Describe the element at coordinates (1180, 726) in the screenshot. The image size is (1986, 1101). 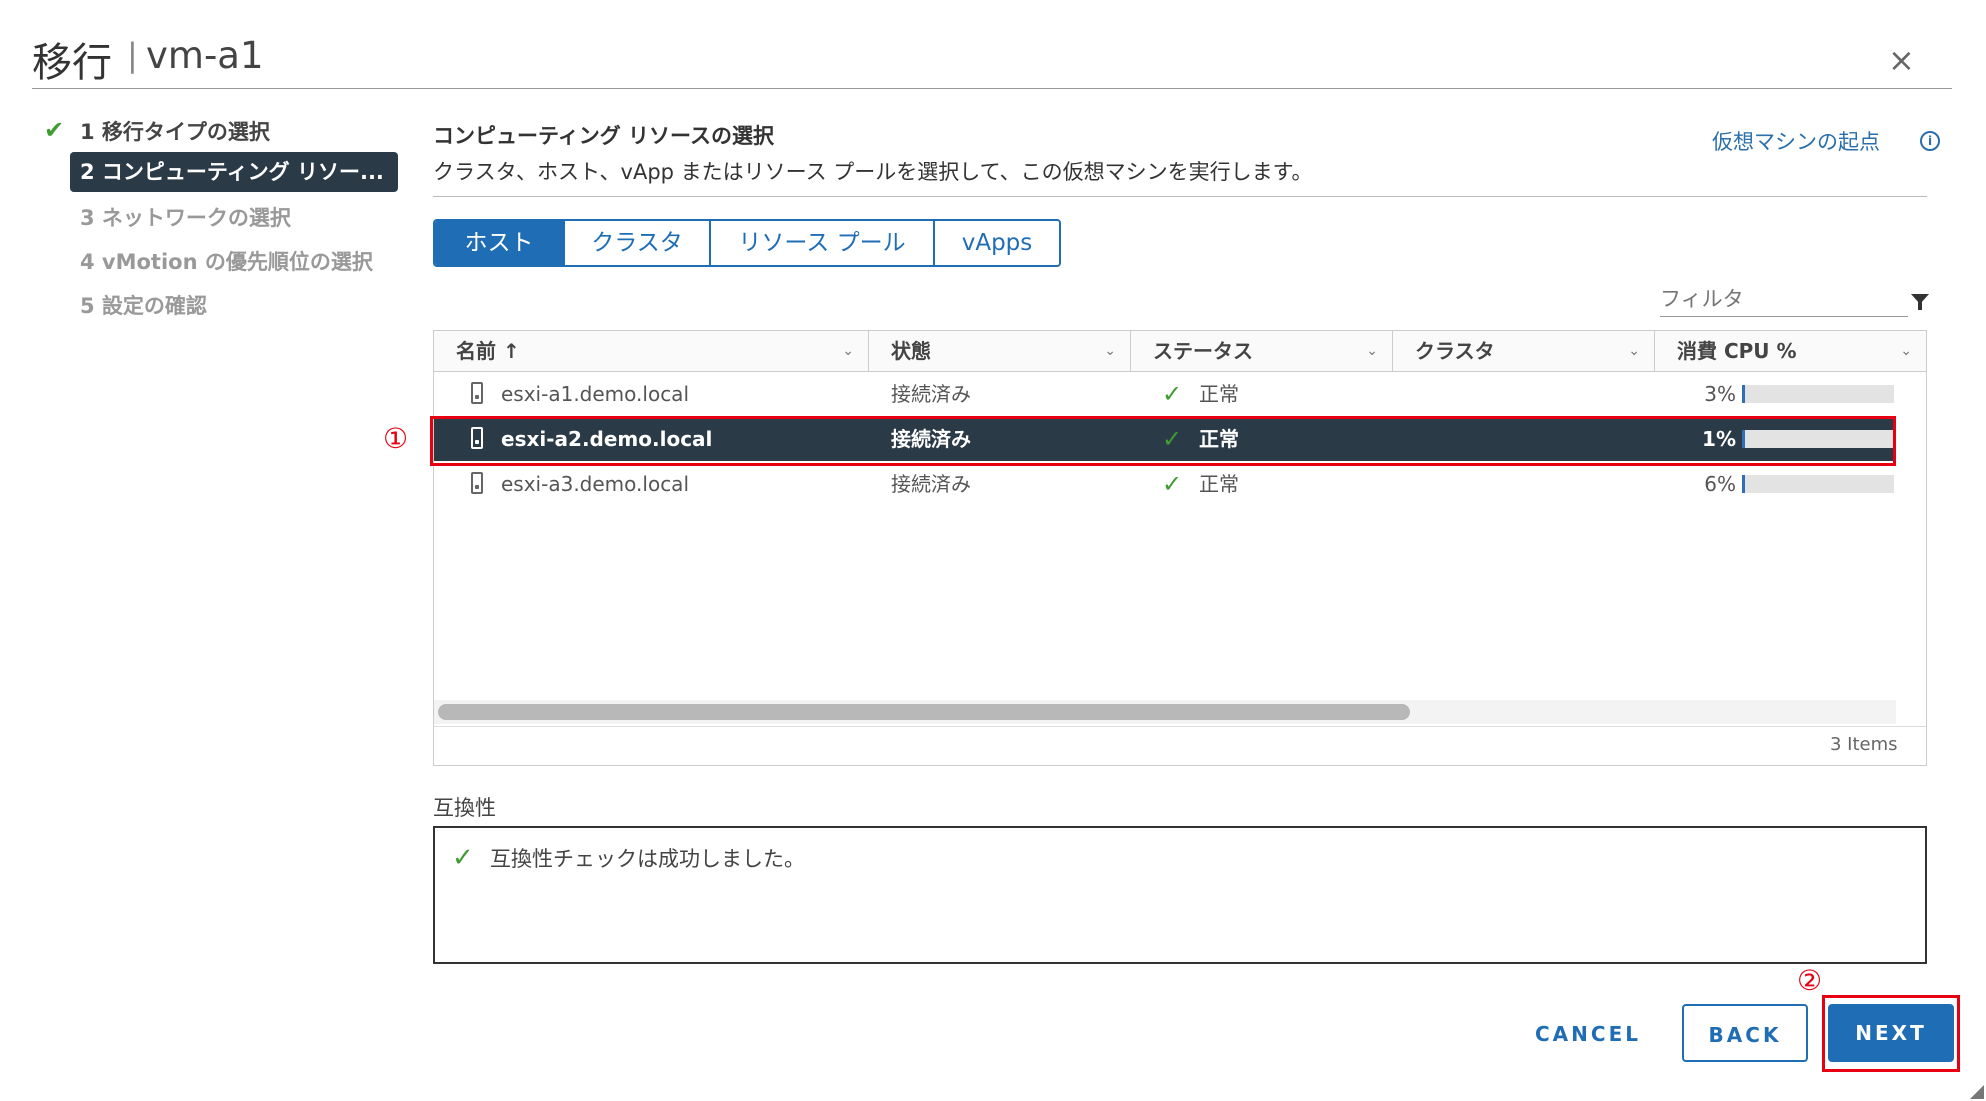
I see `grid-footer-divider` at that location.